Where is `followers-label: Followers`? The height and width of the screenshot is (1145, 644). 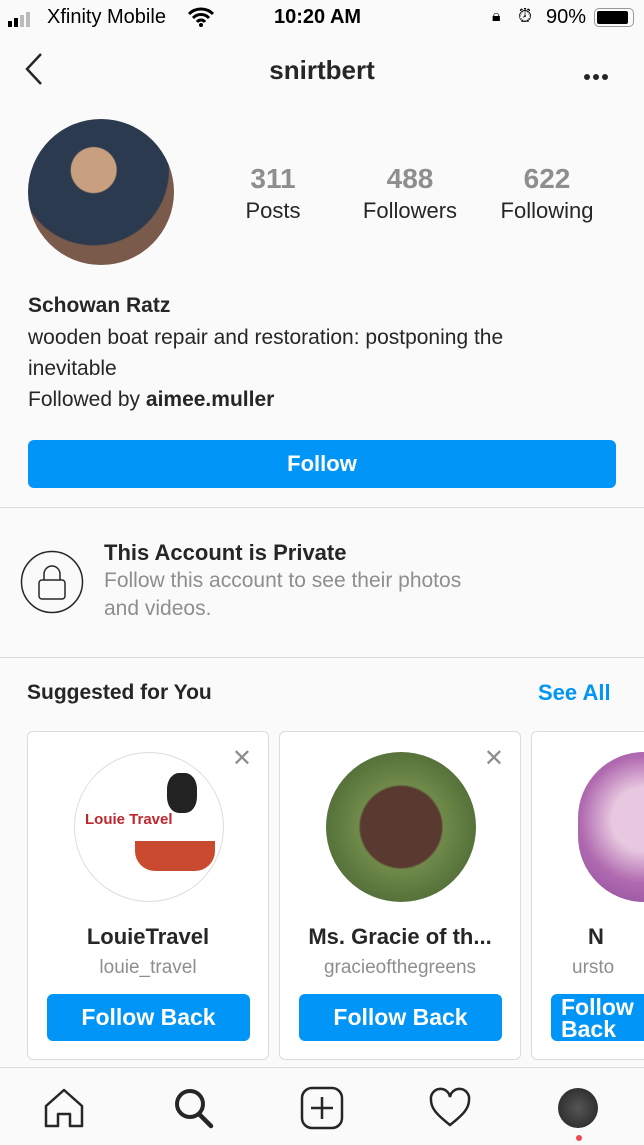 followers-label: Followers is located at coordinates (410, 210).